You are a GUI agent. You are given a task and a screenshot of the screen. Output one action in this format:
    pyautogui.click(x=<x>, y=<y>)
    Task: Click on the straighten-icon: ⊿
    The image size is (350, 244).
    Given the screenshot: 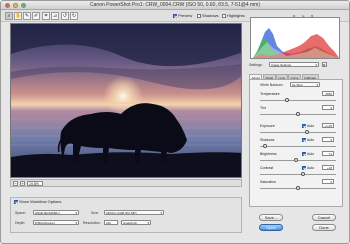 What is the action you would take?
    pyautogui.click(x=55, y=16)
    